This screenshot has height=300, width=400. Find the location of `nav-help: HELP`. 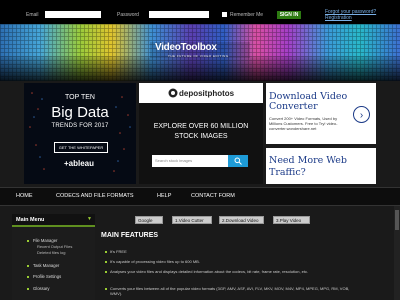

nav-help: HELP is located at coordinates (164, 196).